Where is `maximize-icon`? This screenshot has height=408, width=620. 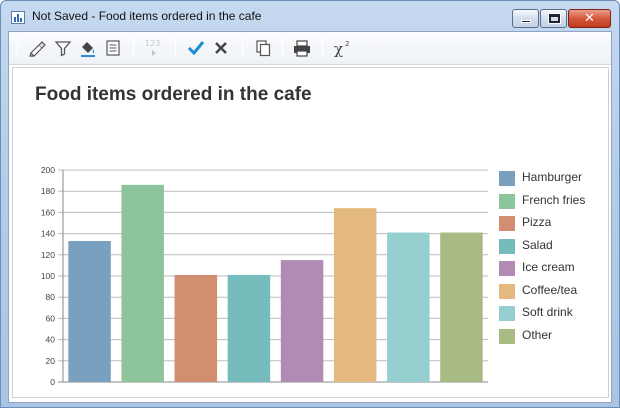
maximize-icon is located at coordinates (554, 18).